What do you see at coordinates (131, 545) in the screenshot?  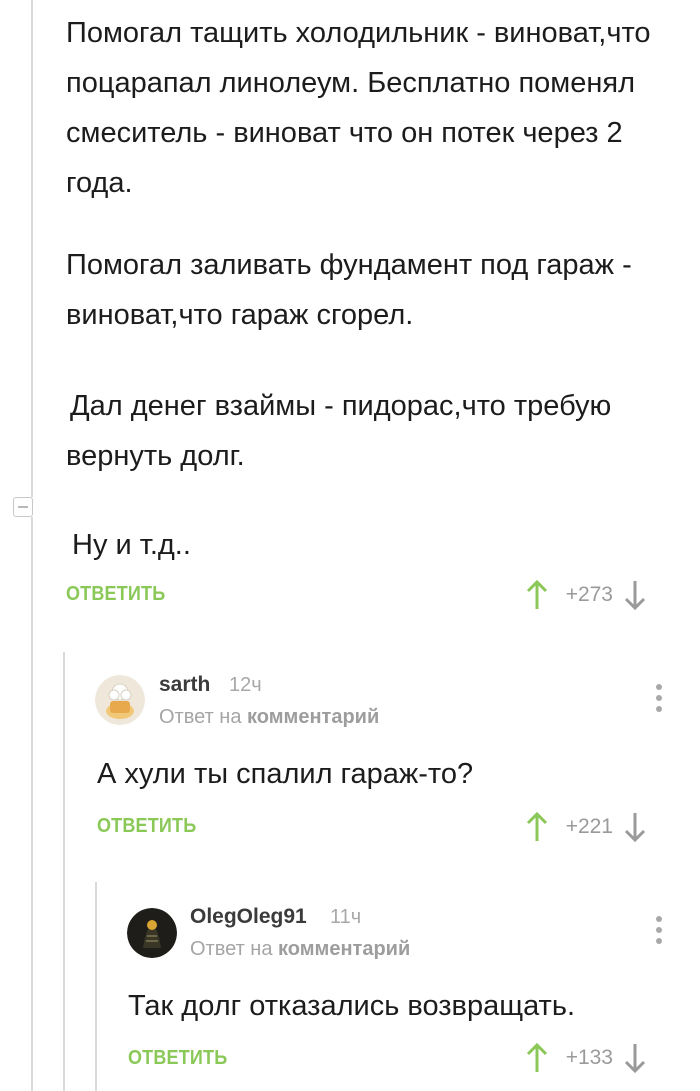 I see `comment-paragraph: Ну и т.д..` at bounding box center [131, 545].